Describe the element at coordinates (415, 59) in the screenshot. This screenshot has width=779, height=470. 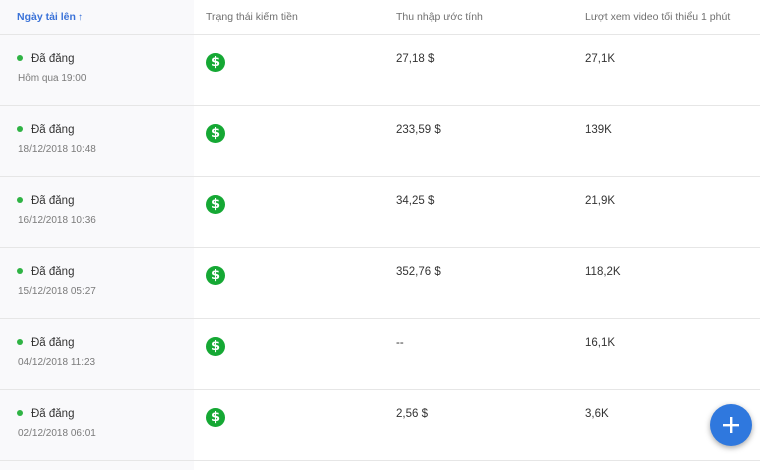
I see `estimated-revenue-value: 27,18 $` at that location.